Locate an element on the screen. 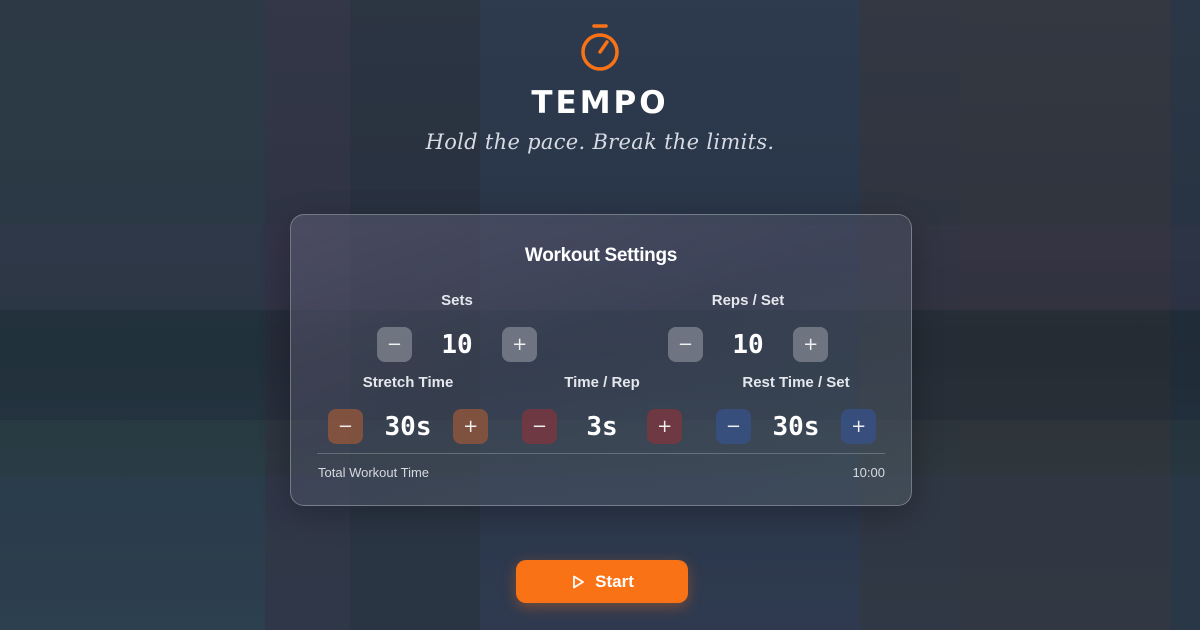 The image size is (1200, 630). total-workout-time-label: Total Workout Time is located at coordinates (374, 472).